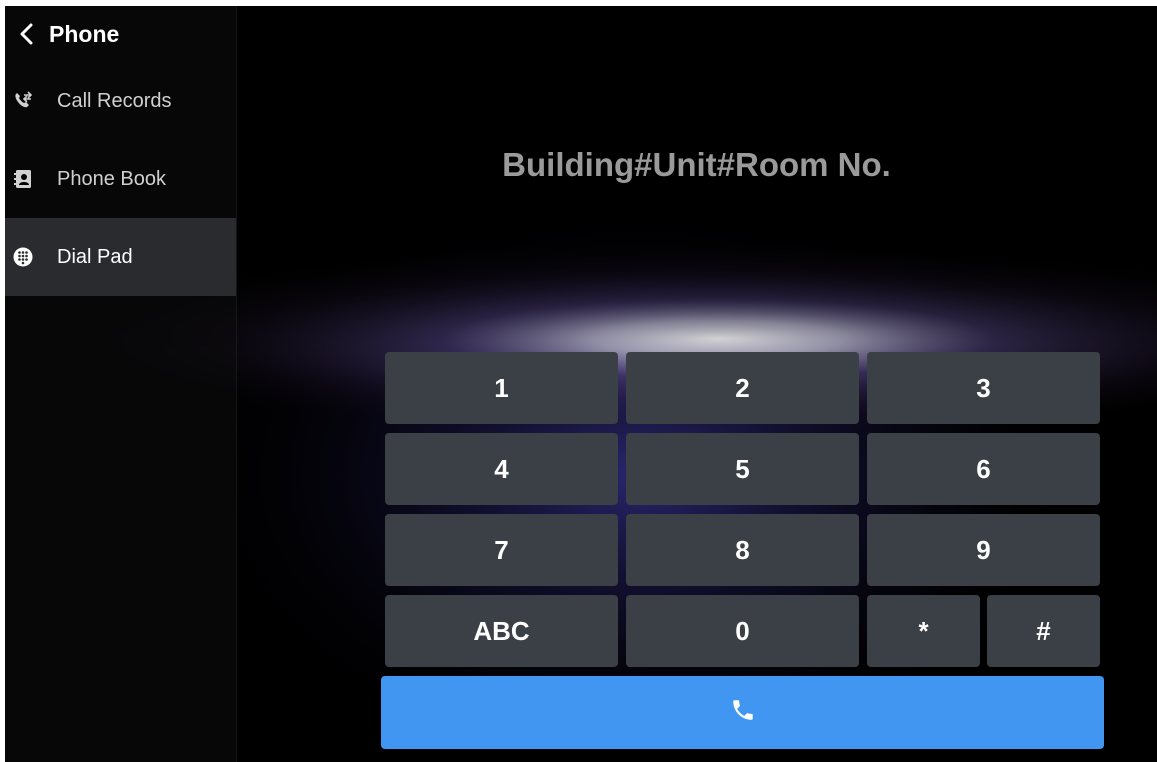  Describe the element at coordinates (95, 256) in the screenshot. I see `sidebar-item-label: Dial Pad` at that location.